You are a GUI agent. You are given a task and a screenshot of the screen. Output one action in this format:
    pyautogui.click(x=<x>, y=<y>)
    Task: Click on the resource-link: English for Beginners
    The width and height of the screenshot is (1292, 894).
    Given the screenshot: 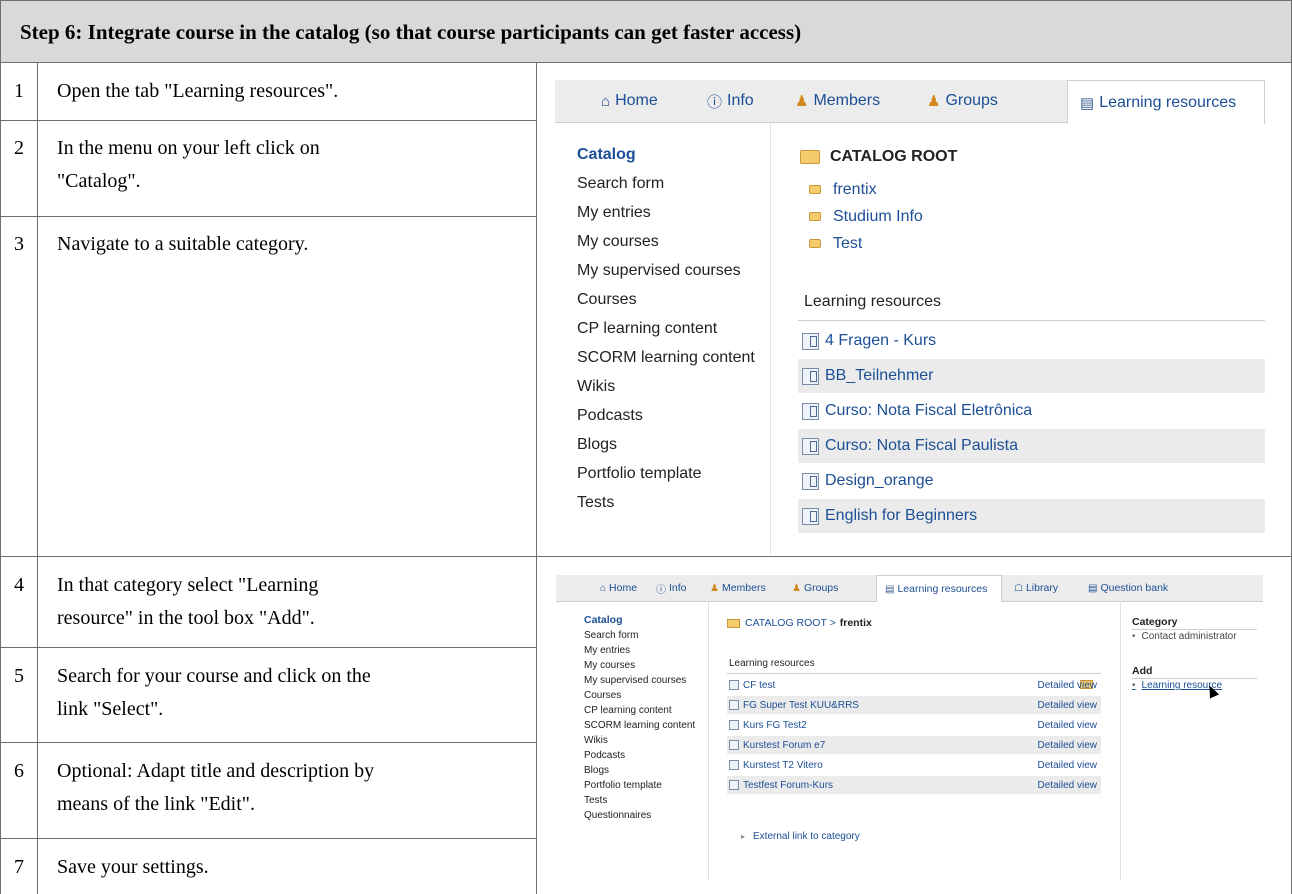 What is the action you would take?
    pyautogui.click(x=901, y=516)
    